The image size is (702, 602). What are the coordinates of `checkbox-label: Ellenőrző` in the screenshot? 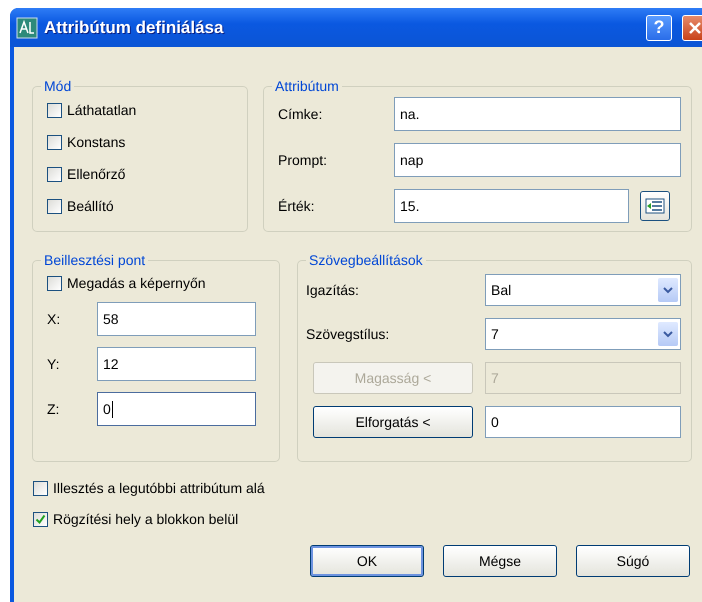 It's located at (96, 174).